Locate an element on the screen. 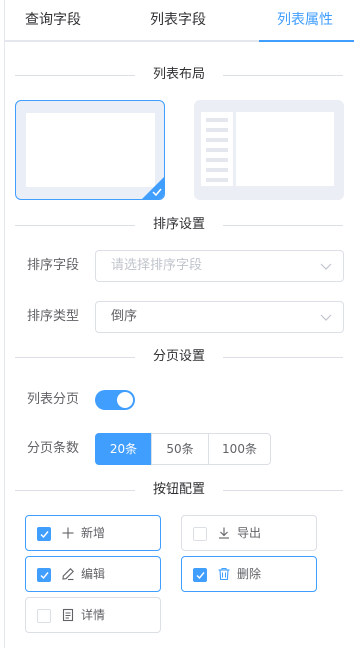 The width and height of the screenshot is (354, 648). button-option-label: 导出 is located at coordinates (249, 533).